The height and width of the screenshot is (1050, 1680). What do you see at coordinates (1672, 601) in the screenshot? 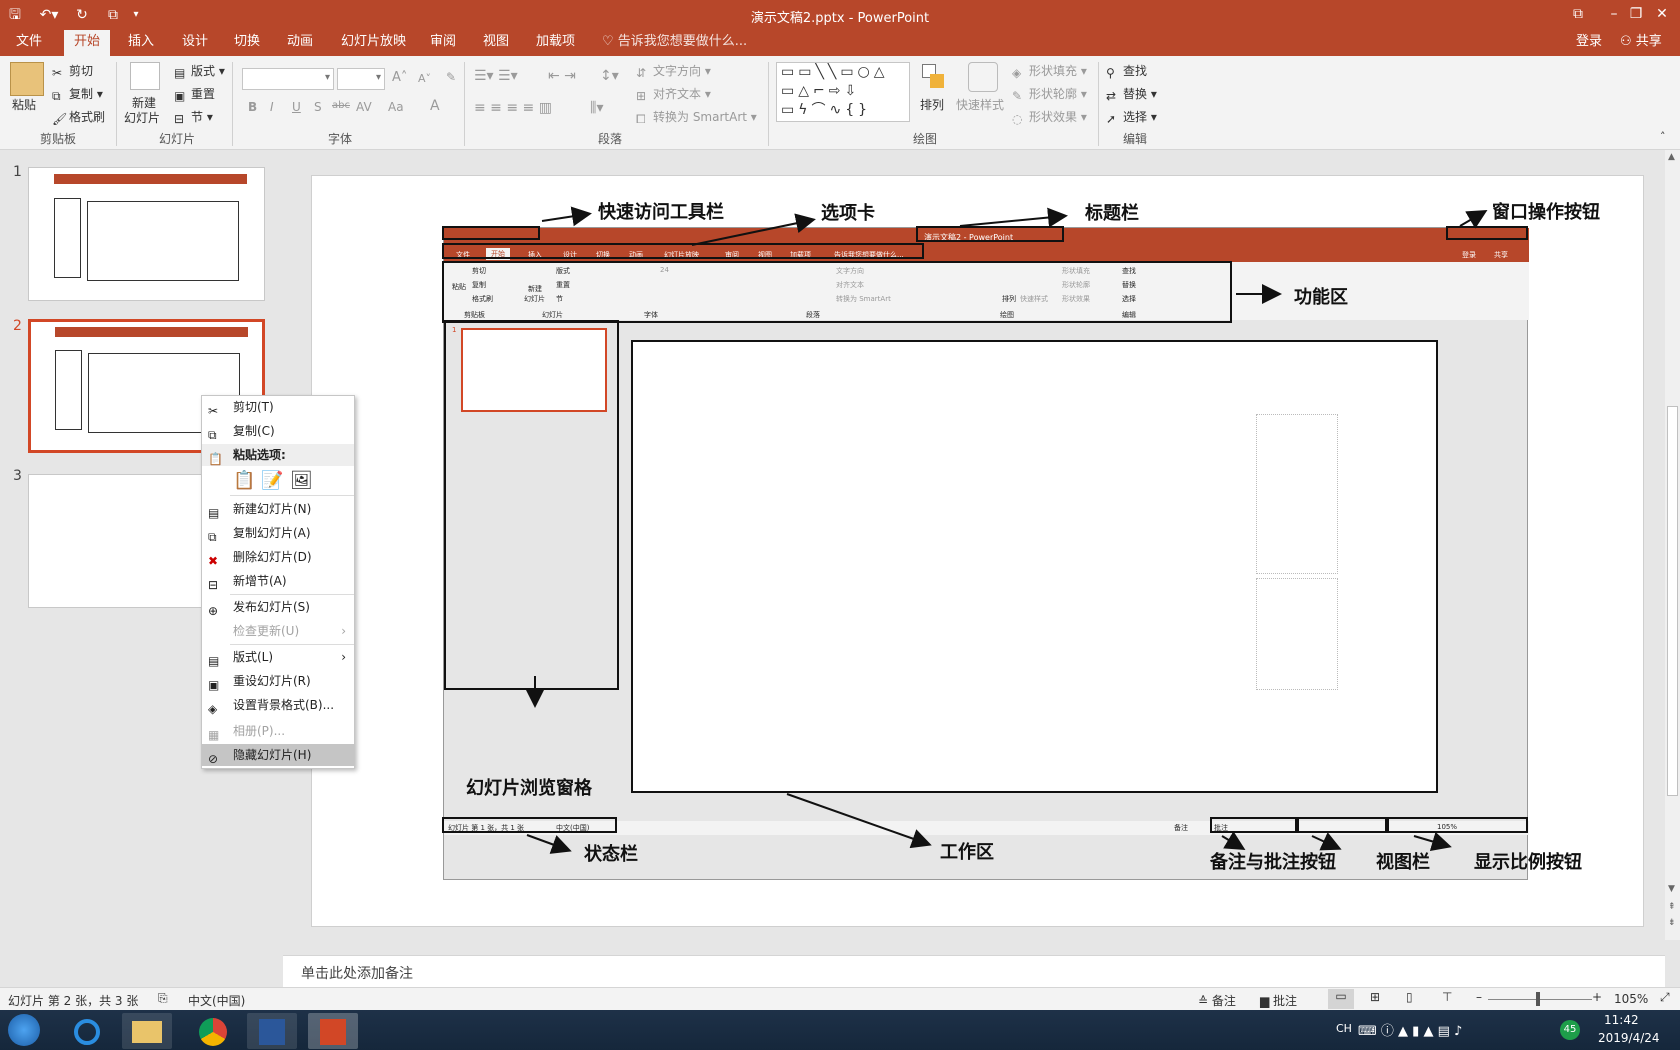
I see `scroll-thumb` at bounding box center [1672, 601].